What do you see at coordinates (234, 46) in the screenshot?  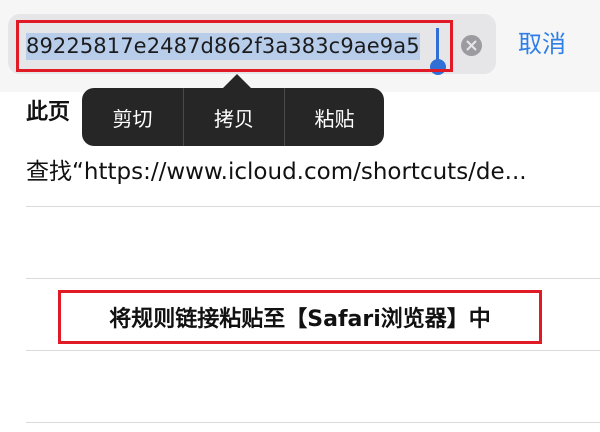 I see `url-highlight-box` at bounding box center [234, 46].